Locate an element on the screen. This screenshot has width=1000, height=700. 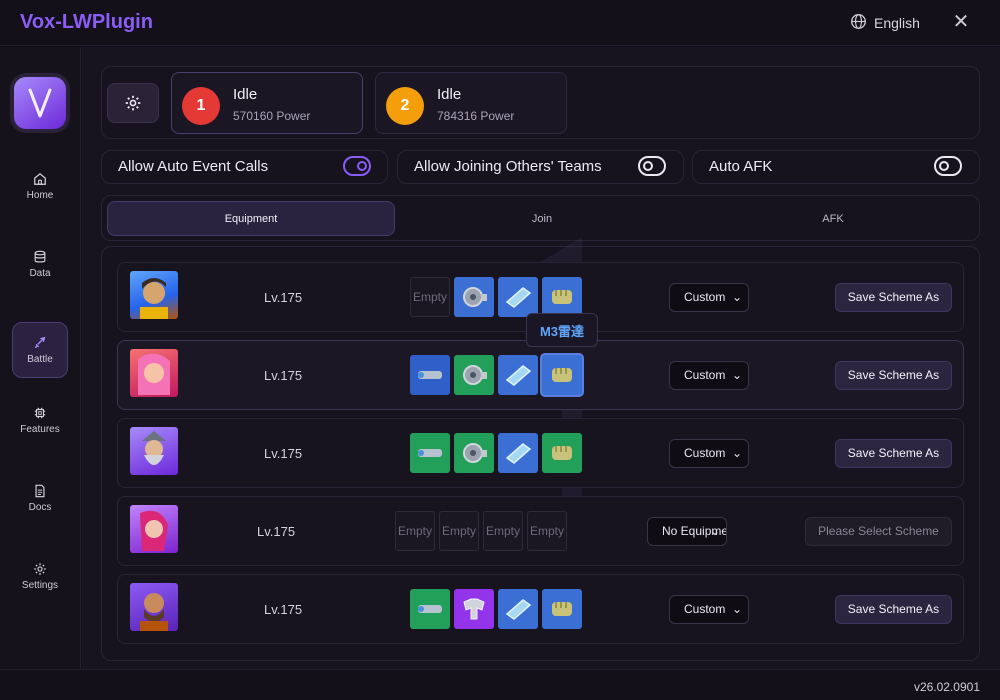
auto-afk-setting: Auto AFK is located at coordinates (836, 167).